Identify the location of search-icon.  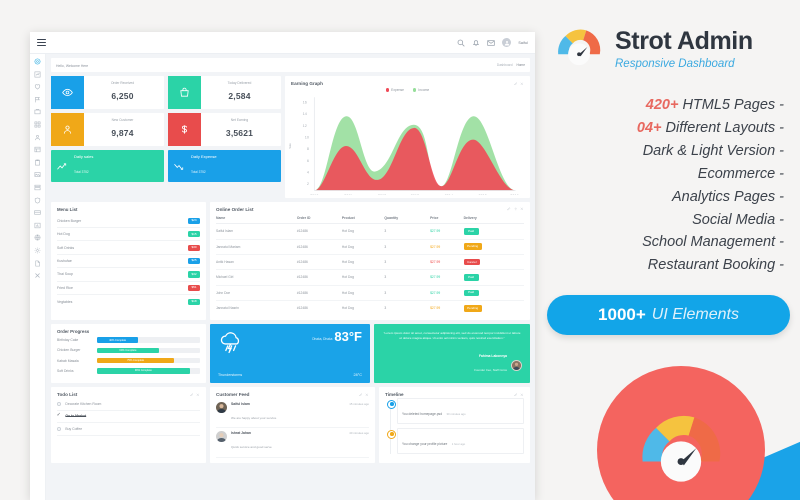
(461, 43).